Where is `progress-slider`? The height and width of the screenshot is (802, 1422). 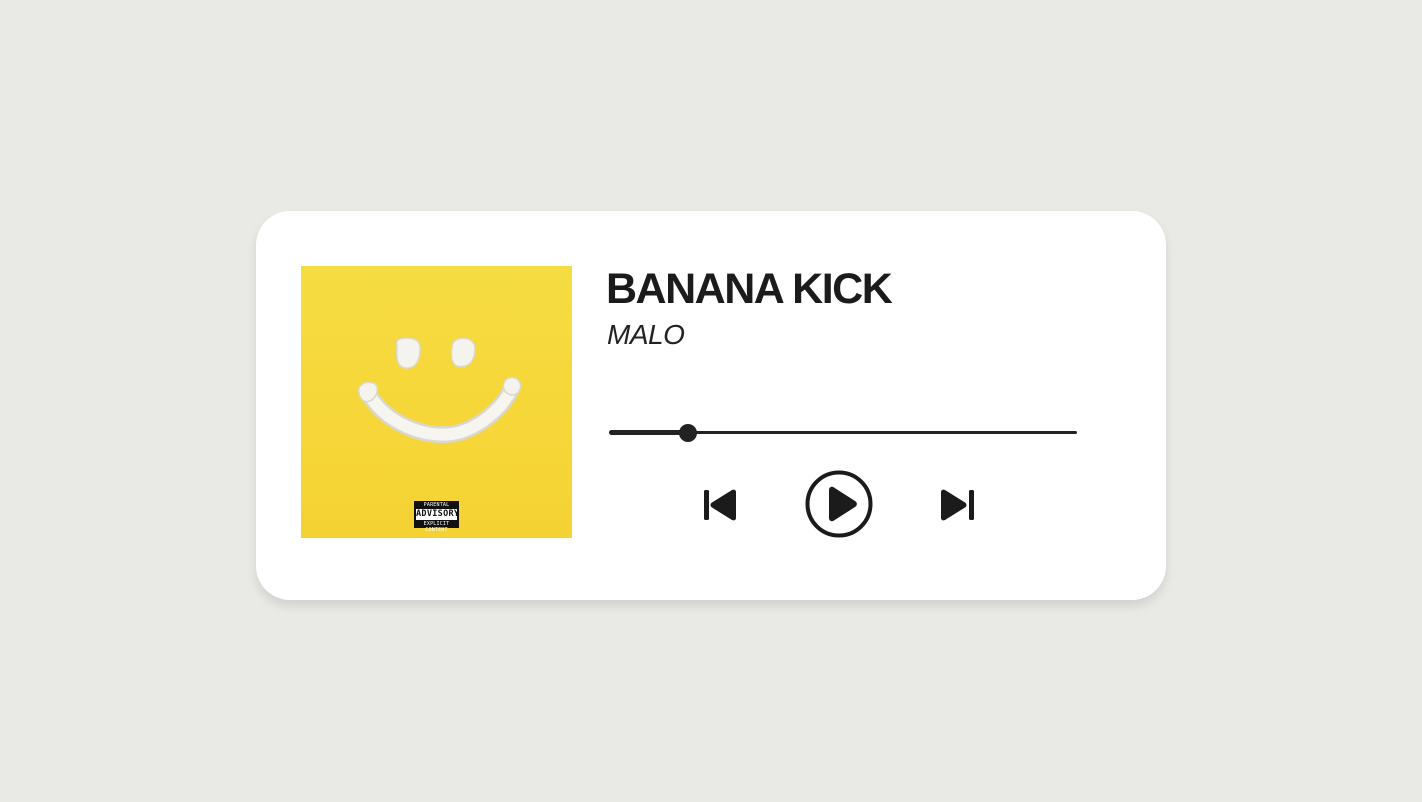 progress-slider is located at coordinates (843, 433).